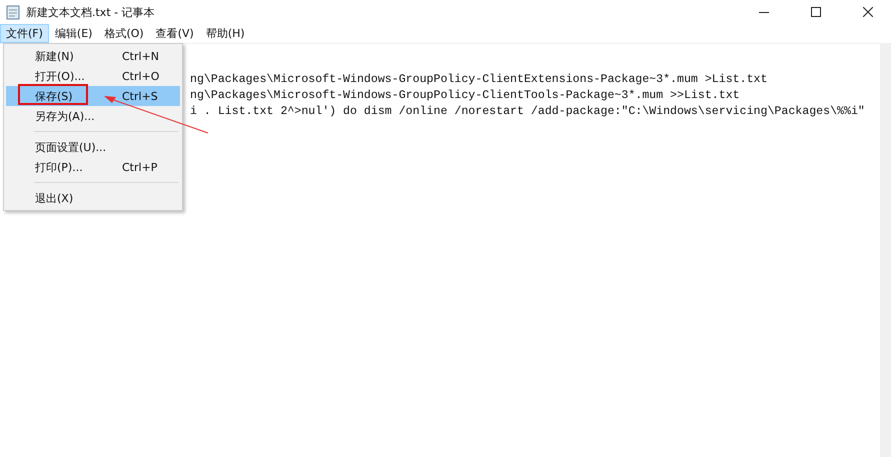  Describe the element at coordinates (225, 33) in the screenshot. I see `menu-bar-item: 帮助(H)` at that location.